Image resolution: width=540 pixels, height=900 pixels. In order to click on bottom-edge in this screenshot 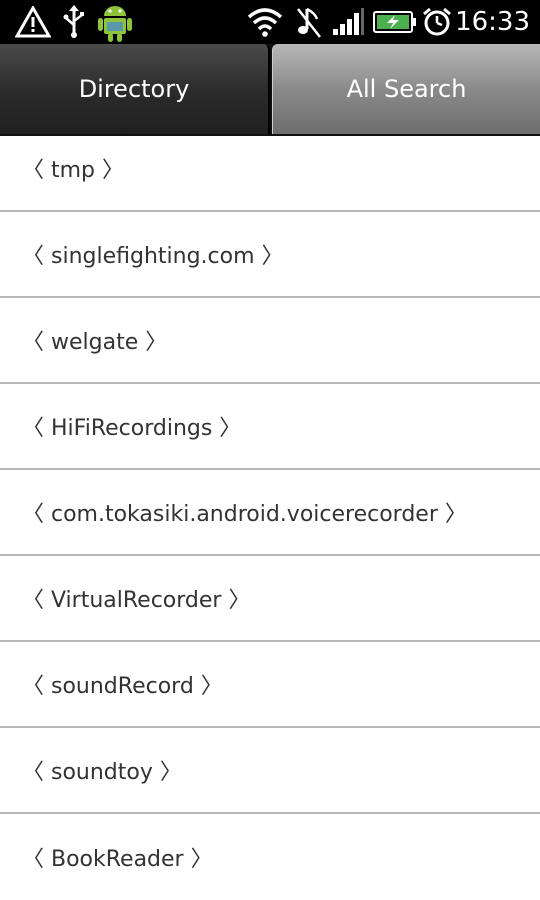, I will do `click(270, 893)`.